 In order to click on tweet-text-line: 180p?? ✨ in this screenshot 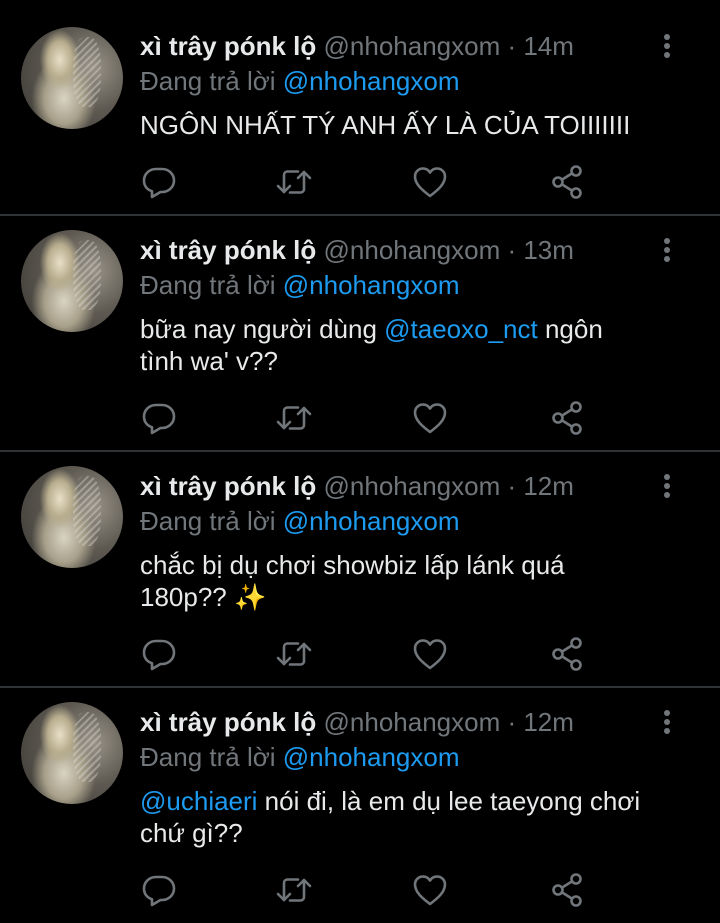, I will do `click(410, 597)`.